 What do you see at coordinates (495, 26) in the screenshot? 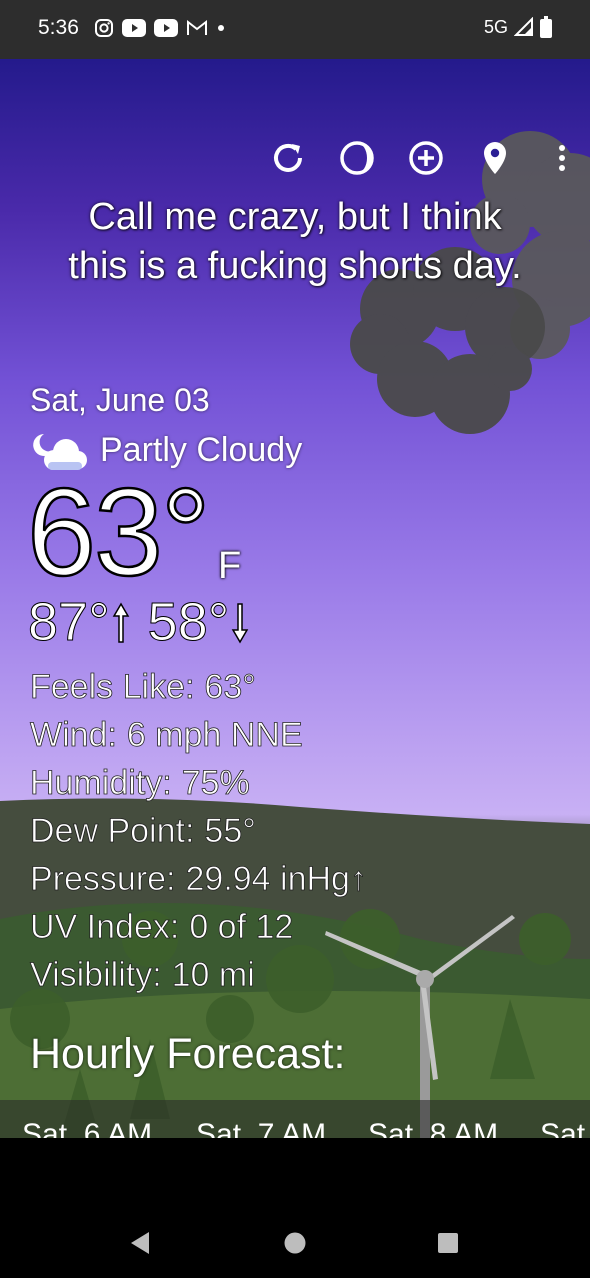
I see `network-type: 5G` at bounding box center [495, 26].